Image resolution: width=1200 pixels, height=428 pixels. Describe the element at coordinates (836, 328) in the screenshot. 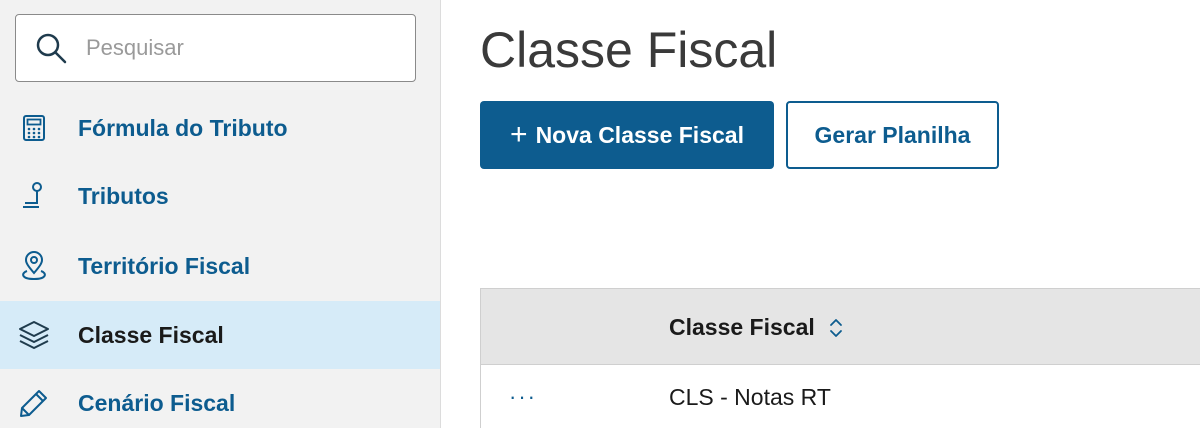

I see `sort-icon` at that location.